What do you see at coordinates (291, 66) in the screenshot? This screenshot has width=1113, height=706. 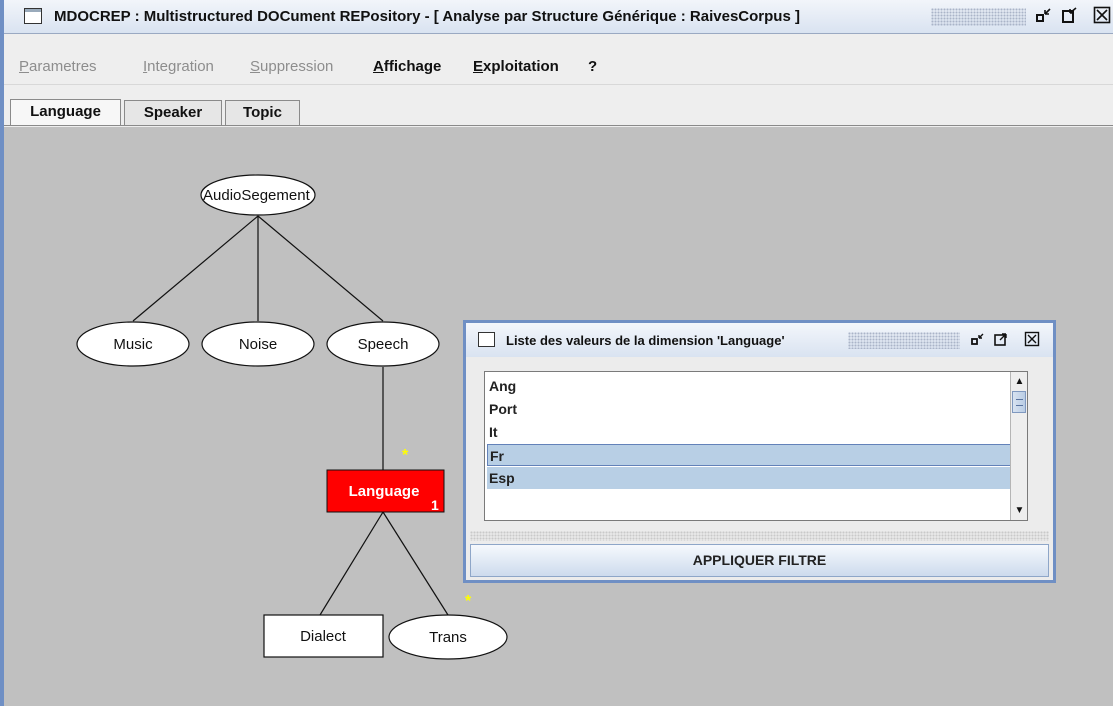 I see `menu-suppression: Suppression` at bounding box center [291, 66].